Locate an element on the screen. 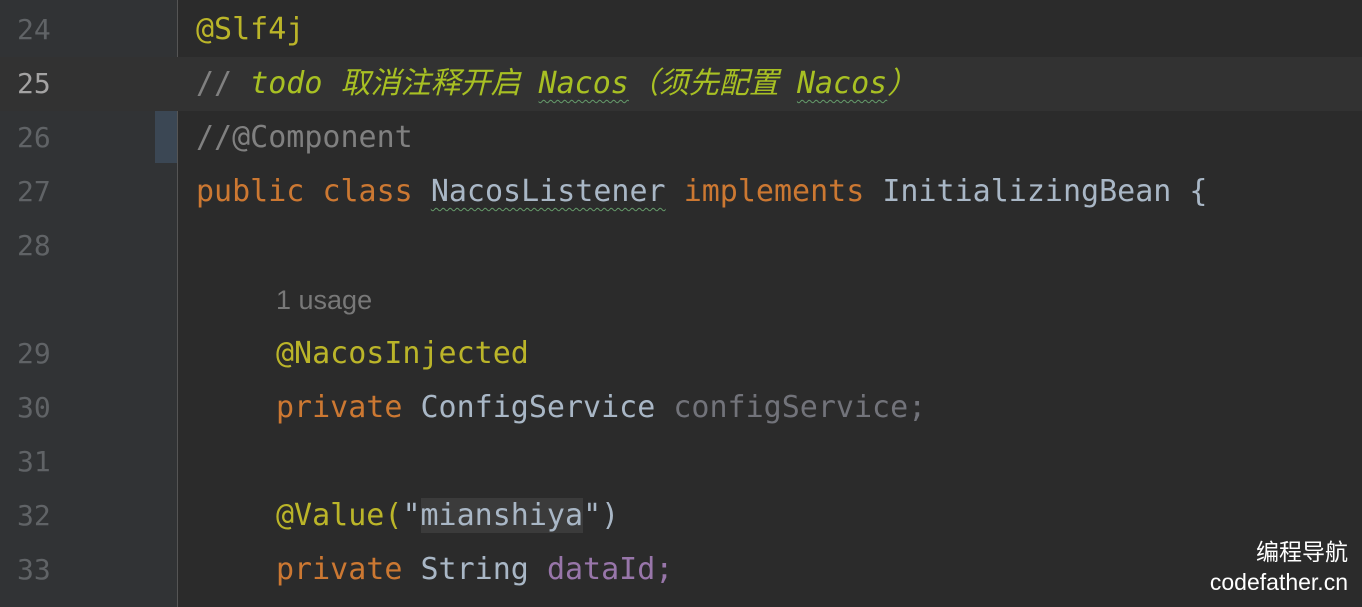 The height and width of the screenshot is (607, 1362). code-text: @Slf4j is located at coordinates (250, 30).